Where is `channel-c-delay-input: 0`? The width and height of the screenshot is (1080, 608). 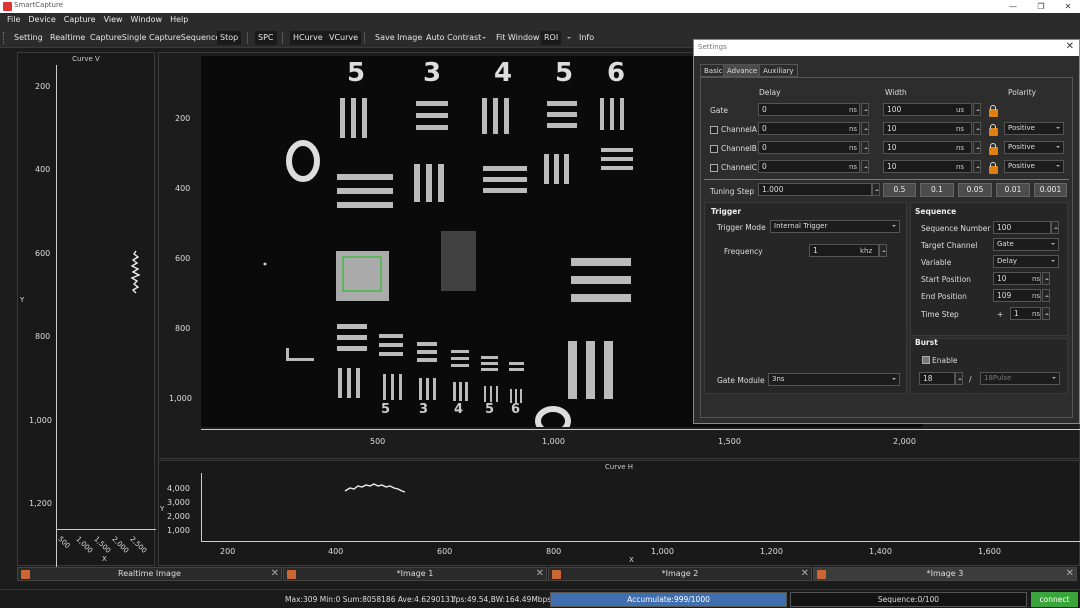
channel-c-delay-input: 0 is located at coordinates (809, 166).